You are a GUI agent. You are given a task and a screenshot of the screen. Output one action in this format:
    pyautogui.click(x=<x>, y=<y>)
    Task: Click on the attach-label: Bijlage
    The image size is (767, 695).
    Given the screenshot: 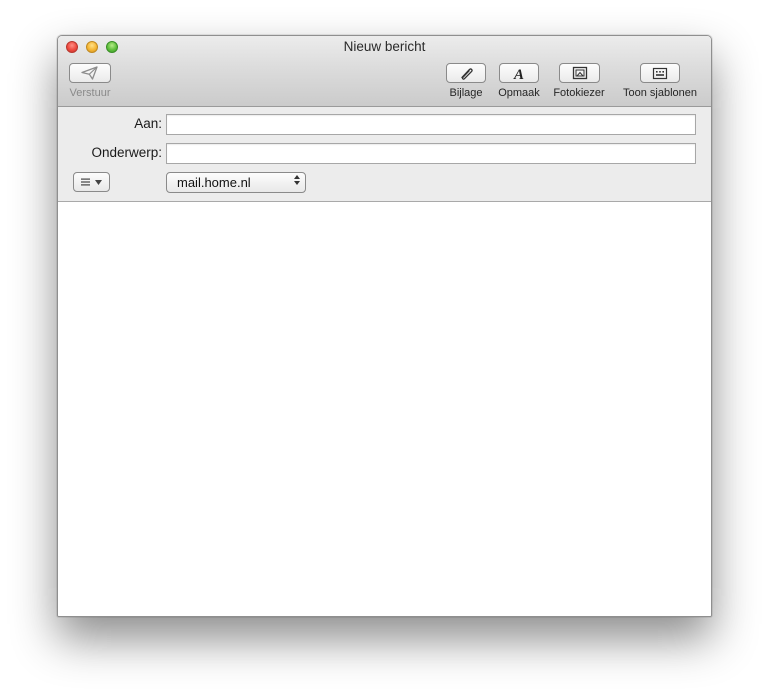 What is the action you would take?
    pyautogui.click(x=466, y=93)
    